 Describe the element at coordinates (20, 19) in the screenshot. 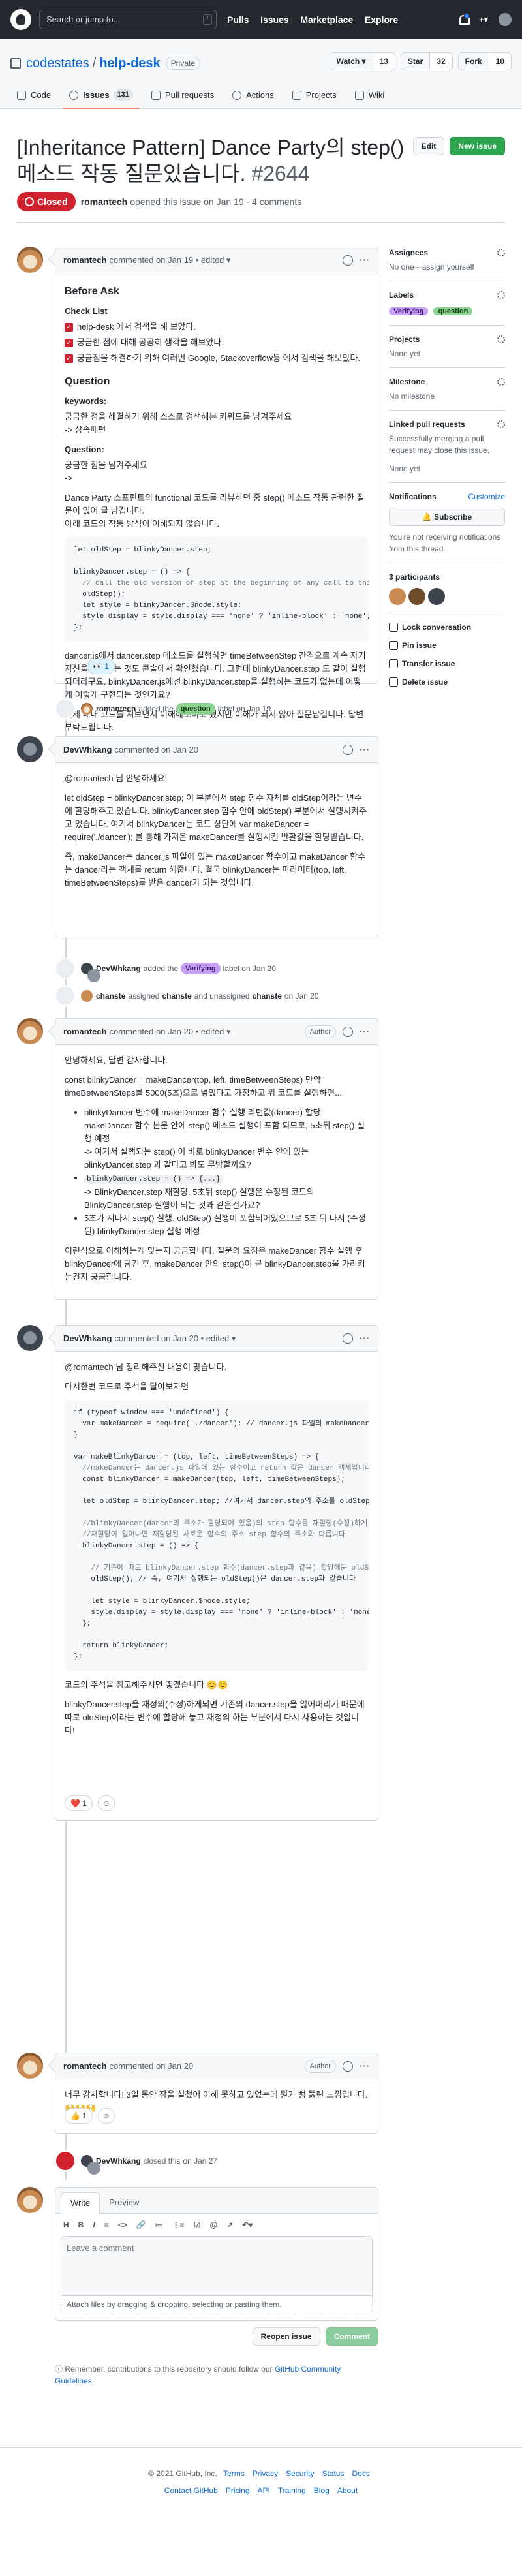

I see `github-logo-icon` at that location.